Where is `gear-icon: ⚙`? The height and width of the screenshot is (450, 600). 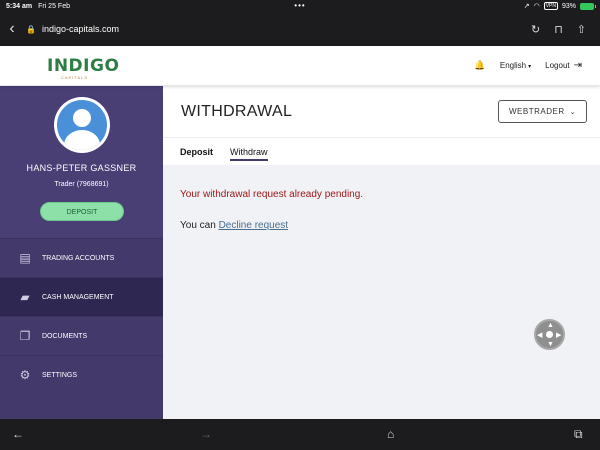
gear-icon: ⚙ is located at coordinates (25, 375).